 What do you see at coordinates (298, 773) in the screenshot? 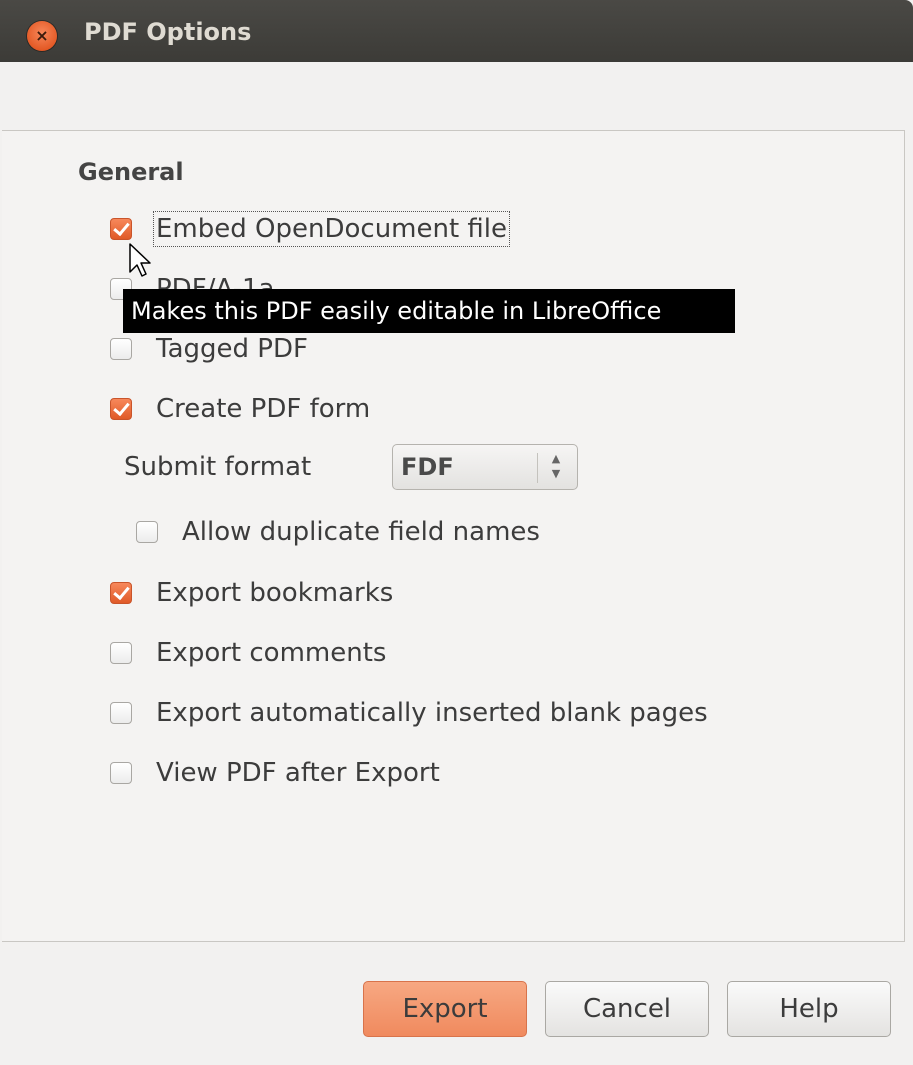
I see `label-view-pdf: View PDF after Export` at bounding box center [298, 773].